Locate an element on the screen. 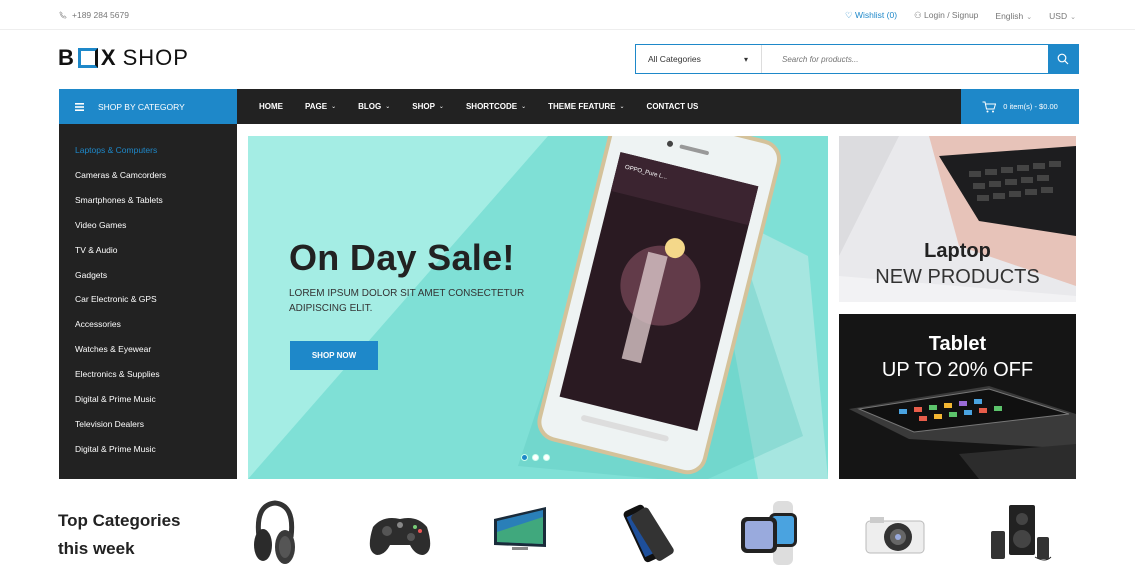 The image size is (1135, 582). nav-item-page: PAGE ⌄ is located at coordinates (320, 106).